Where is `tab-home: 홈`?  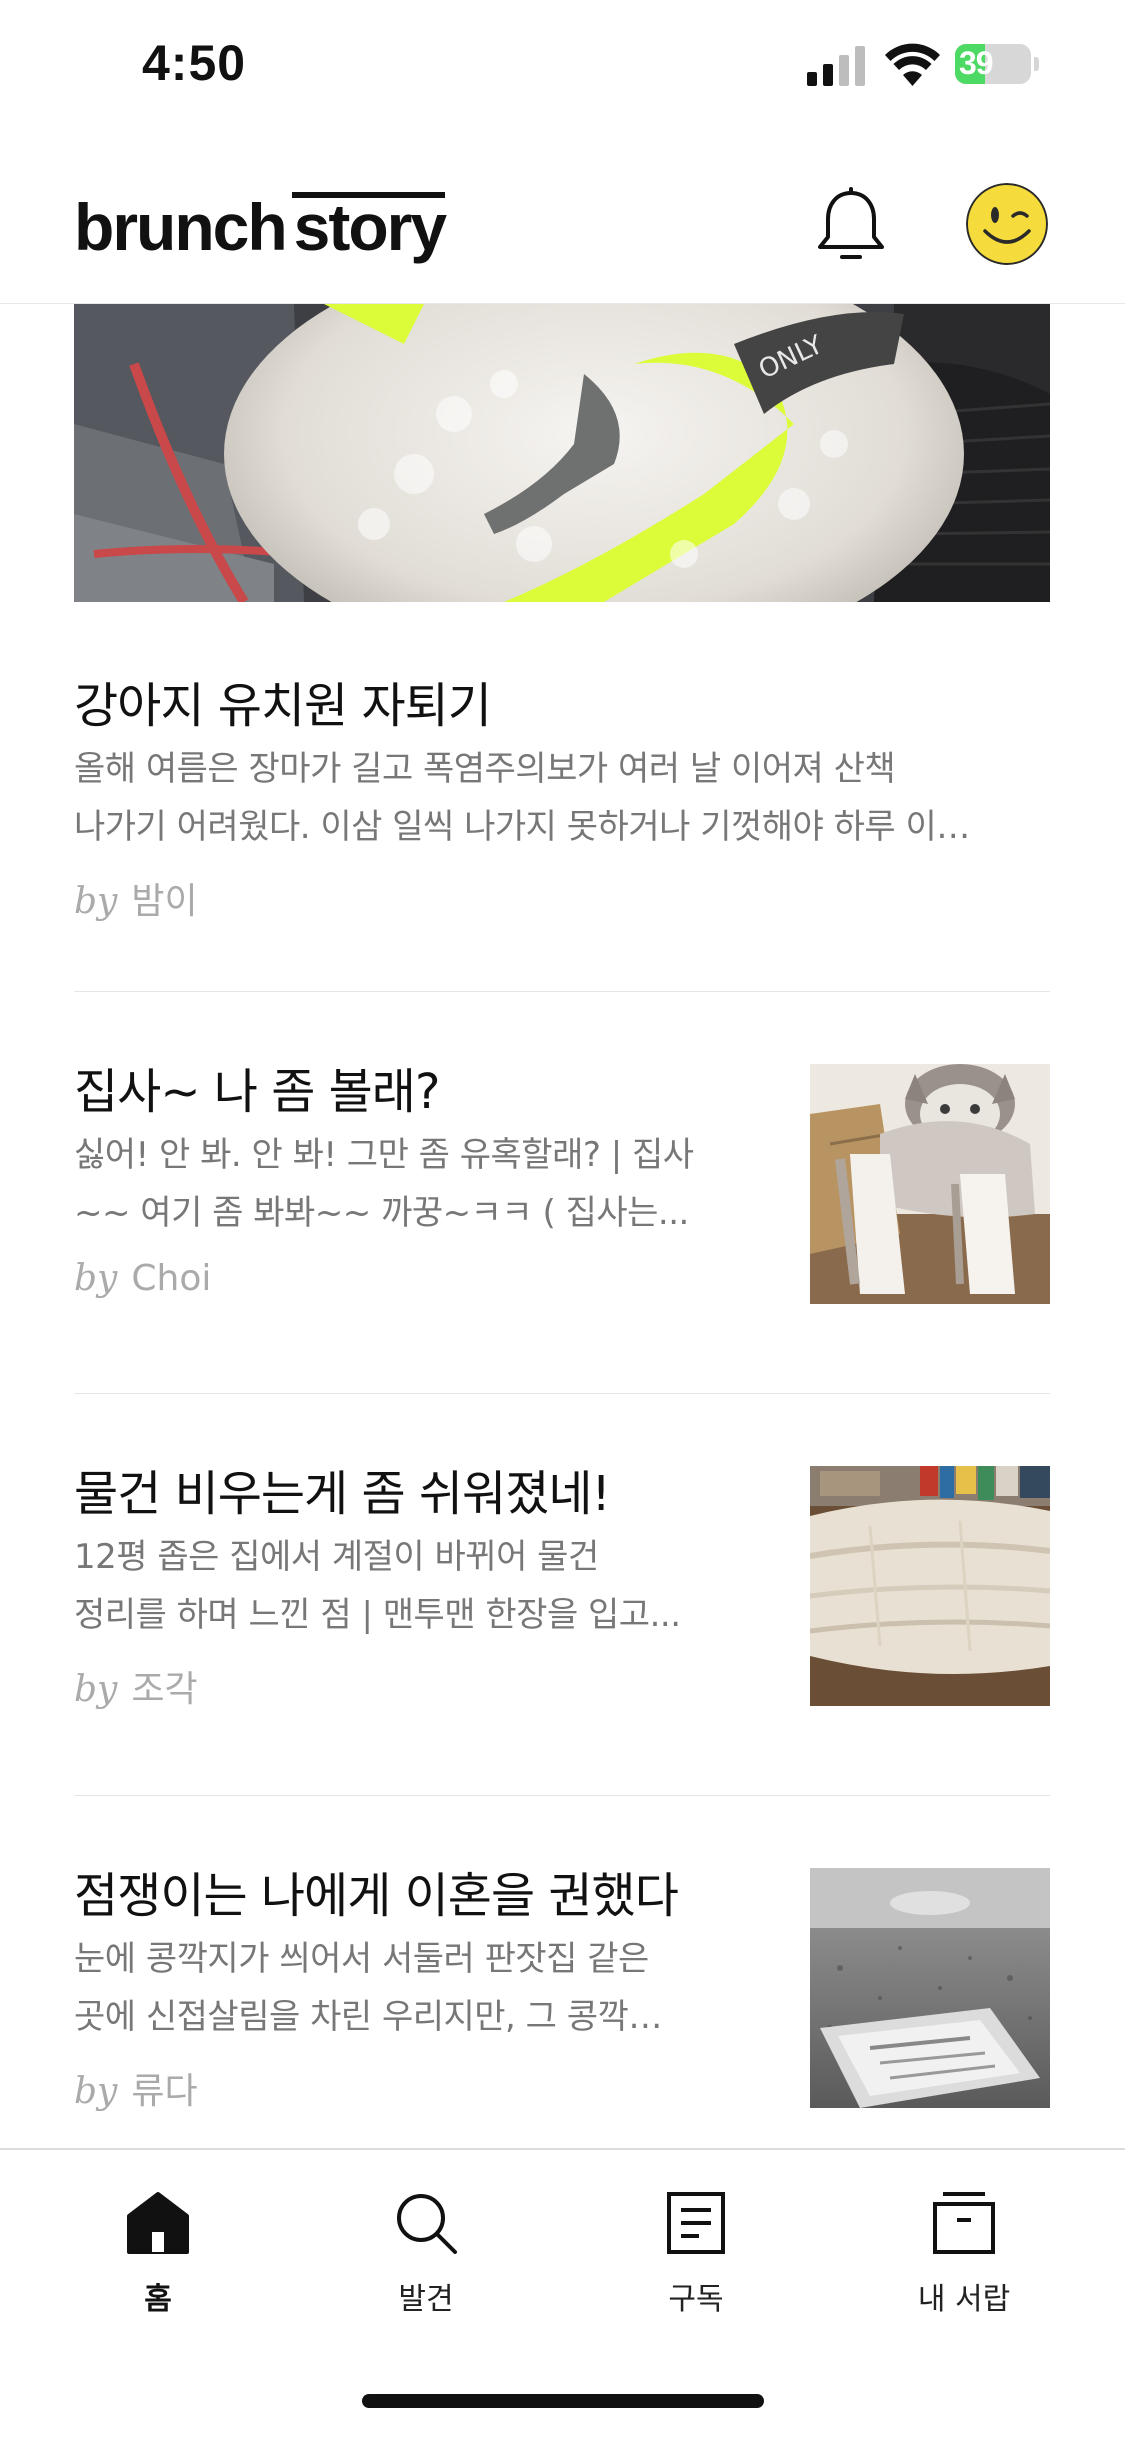 tab-home: 홈 is located at coordinates (158, 2260).